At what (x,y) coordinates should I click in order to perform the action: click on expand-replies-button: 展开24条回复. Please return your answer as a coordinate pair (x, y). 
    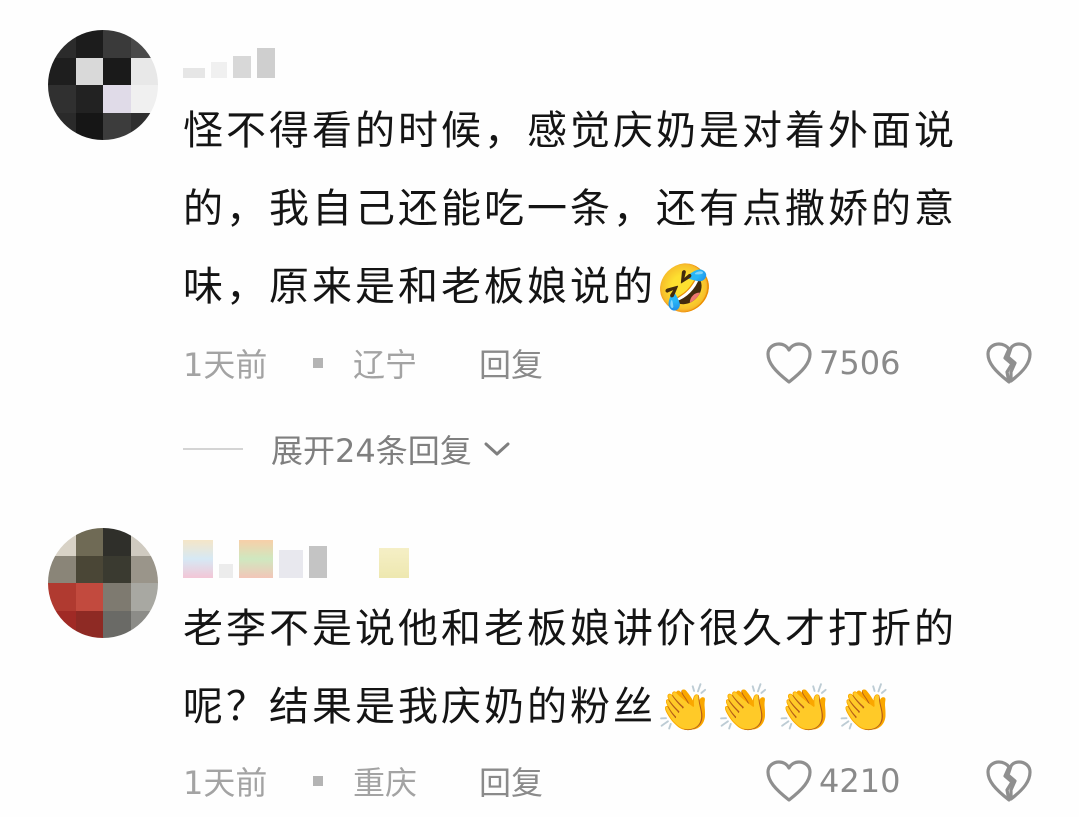
    Looking at the image, I should click on (347, 449).